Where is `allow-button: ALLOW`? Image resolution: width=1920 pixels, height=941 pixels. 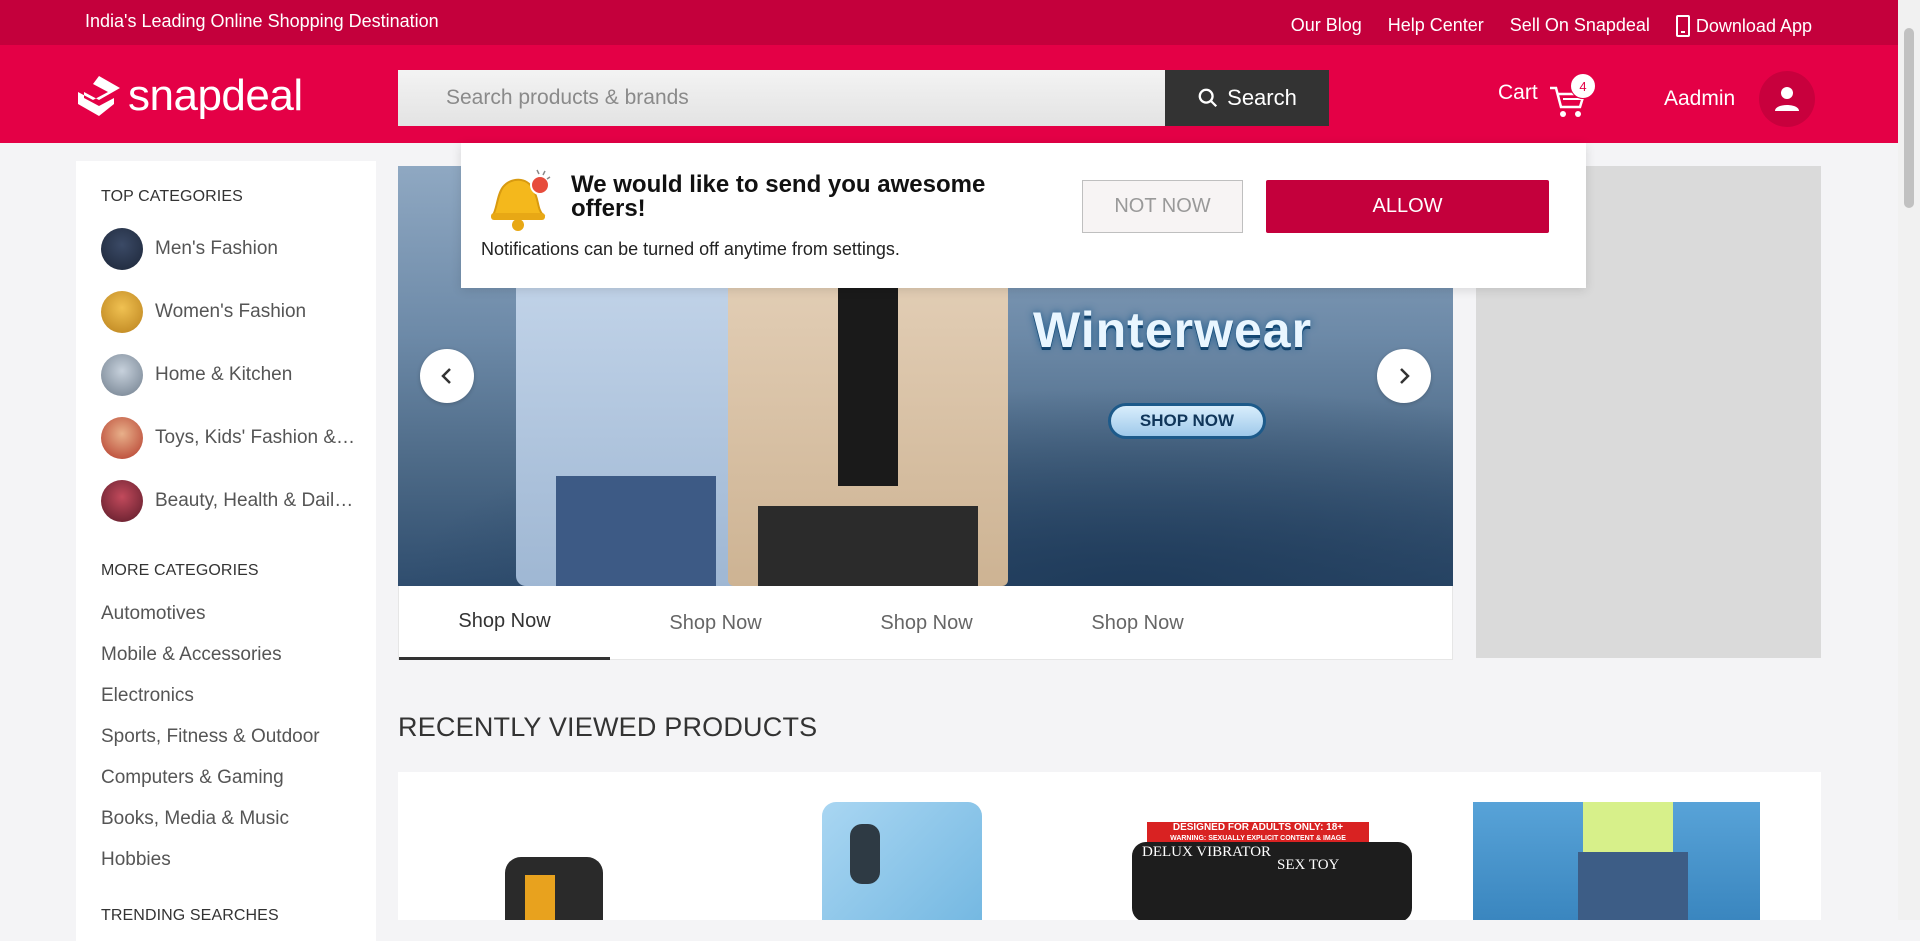 allow-button: ALLOW is located at coordinates (1407, 206).